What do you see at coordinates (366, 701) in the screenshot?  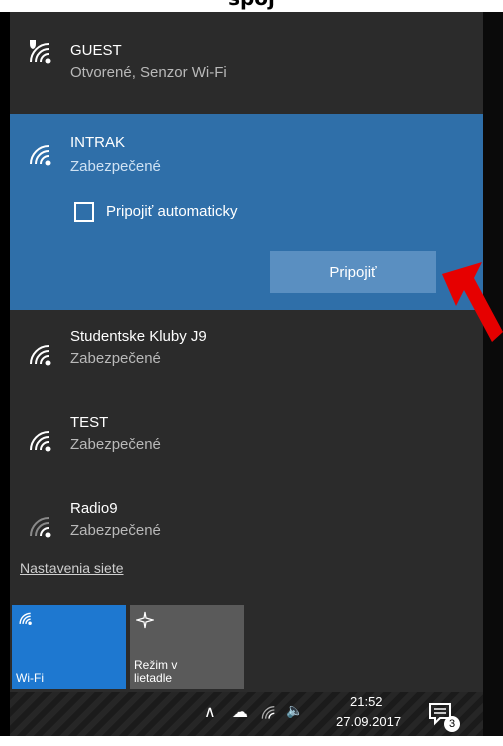 I see `clock-time: 21:52` at bounding box center [366, 701].